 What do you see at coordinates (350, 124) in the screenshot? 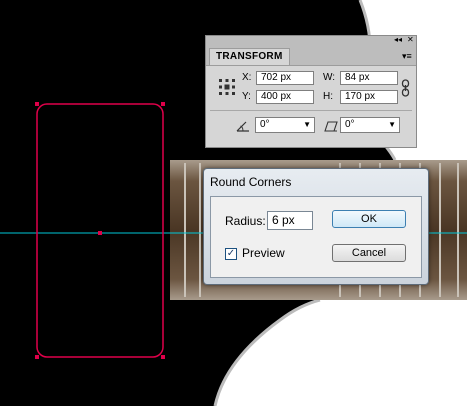
I see `shear-value: 0°` at bounding box center [350, 124].